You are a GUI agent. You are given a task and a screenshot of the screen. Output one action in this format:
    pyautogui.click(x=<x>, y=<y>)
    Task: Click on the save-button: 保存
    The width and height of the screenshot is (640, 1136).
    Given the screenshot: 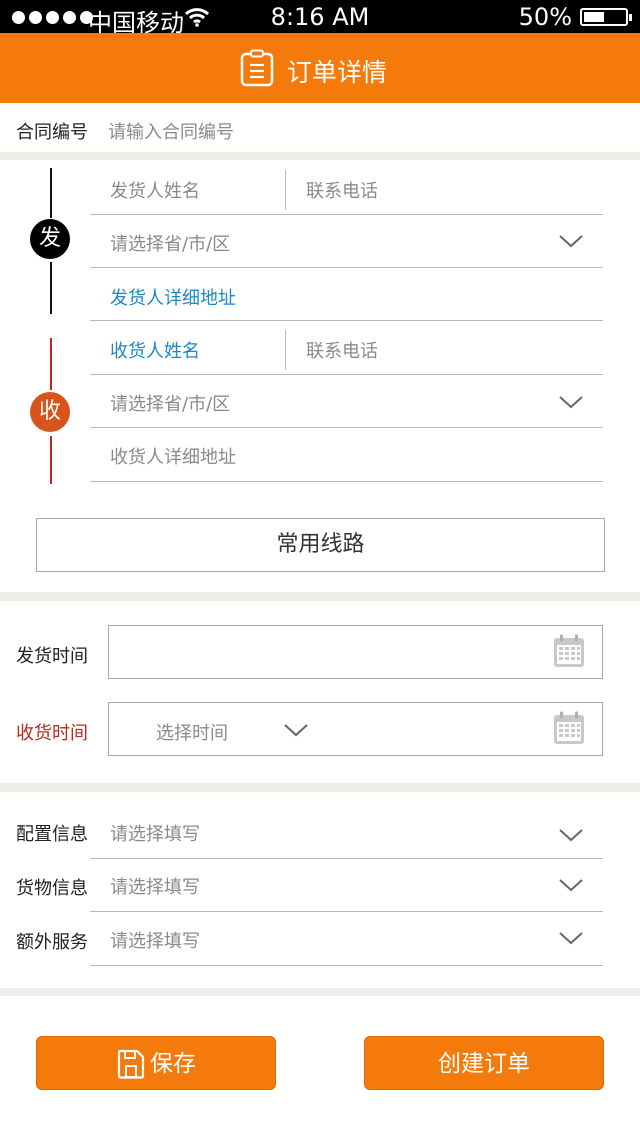 What is the action you would take?
    pyautogui.click(x=156, y=1063)
    